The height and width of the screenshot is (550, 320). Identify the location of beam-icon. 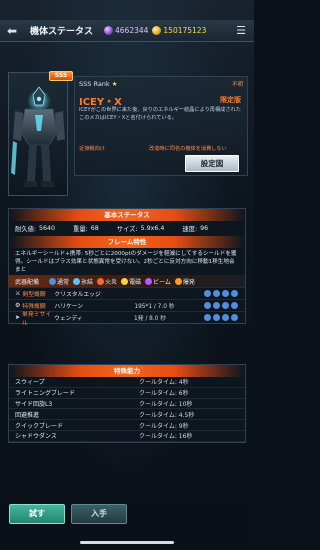
(149, 281).